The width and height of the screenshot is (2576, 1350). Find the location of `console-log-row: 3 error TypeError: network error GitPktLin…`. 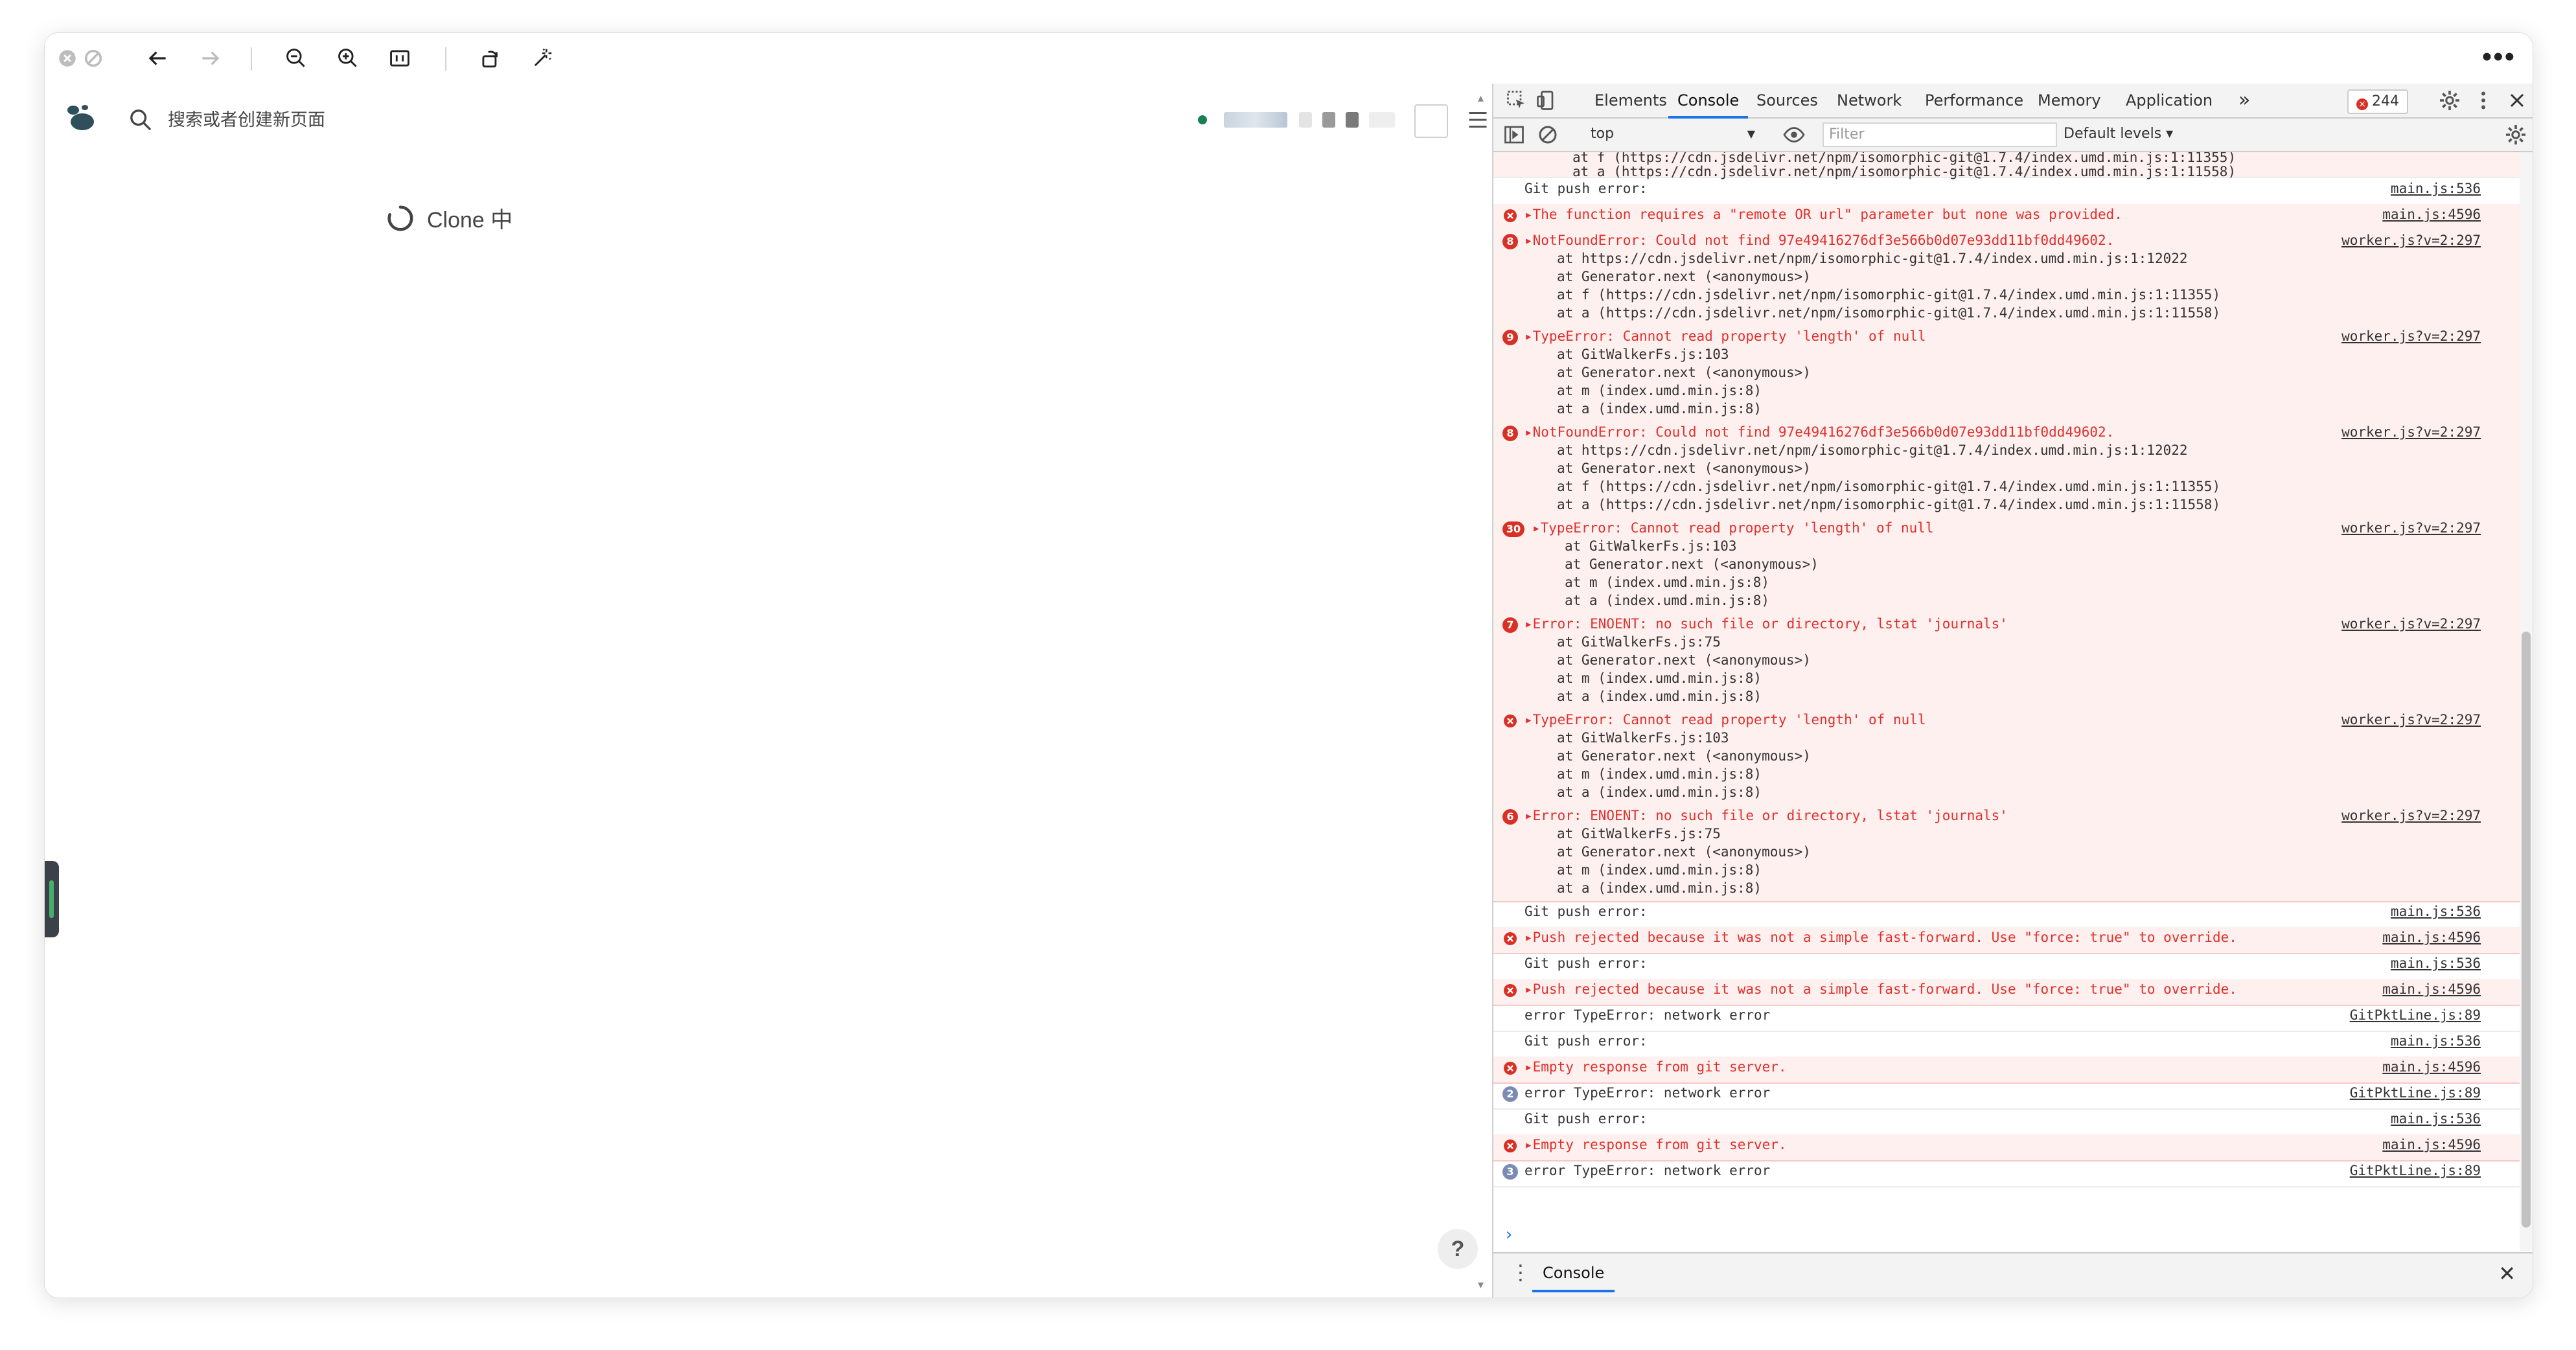

console-log-row: 3 error TypeError: network error GitPktLin… is located at coordinates (2006, 1173).